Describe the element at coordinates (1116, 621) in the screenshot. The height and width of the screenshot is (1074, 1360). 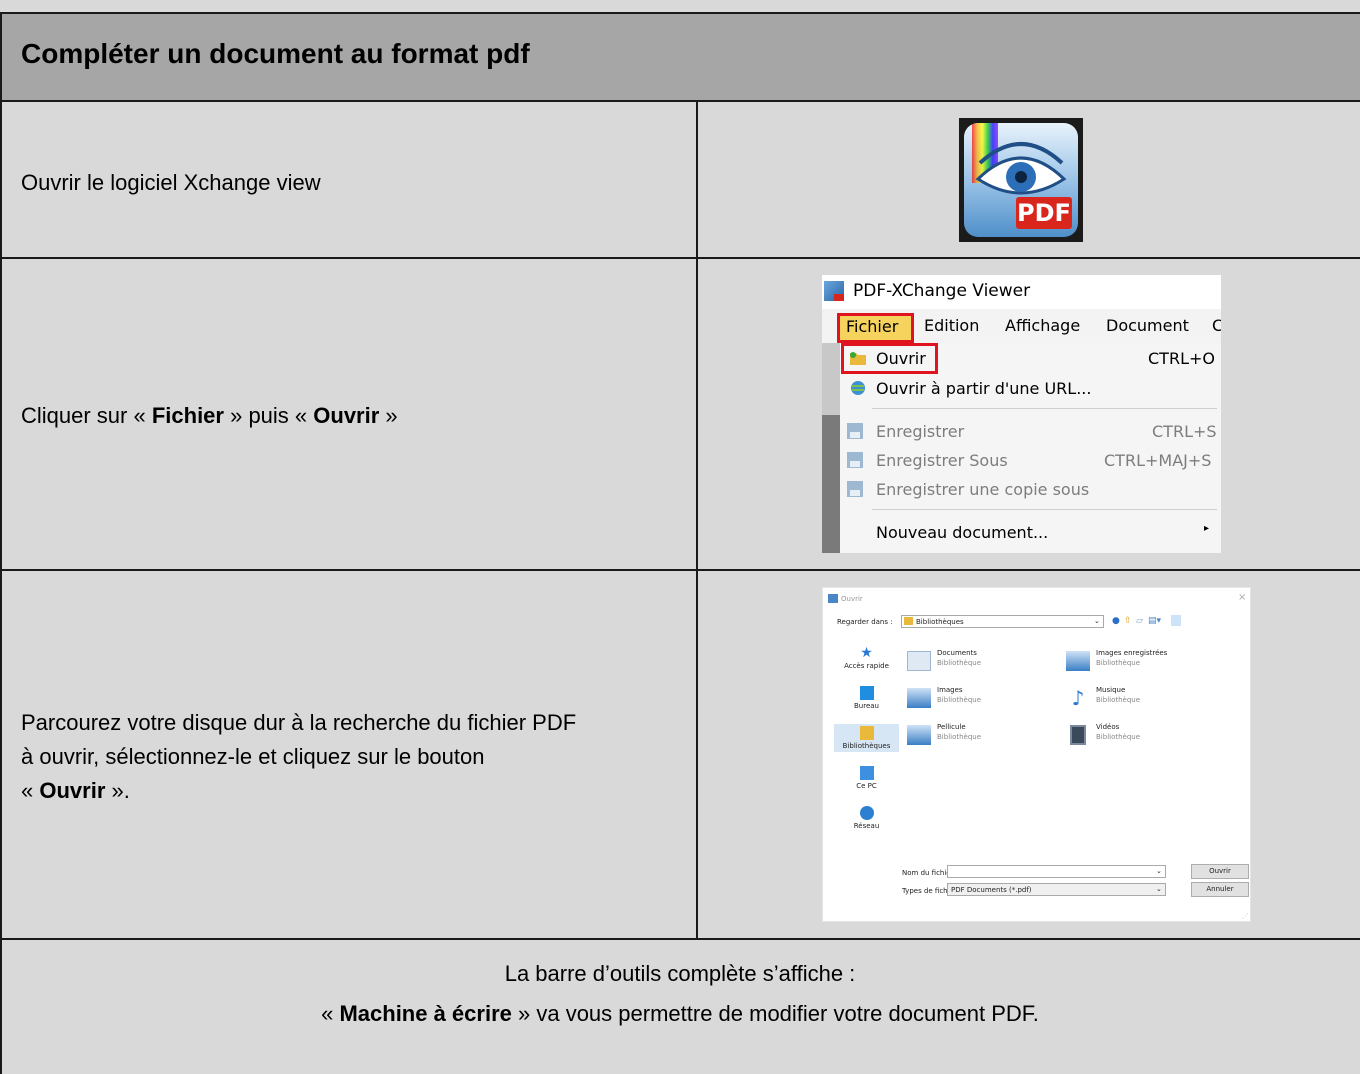
I see `back-icon: ●` at that location.